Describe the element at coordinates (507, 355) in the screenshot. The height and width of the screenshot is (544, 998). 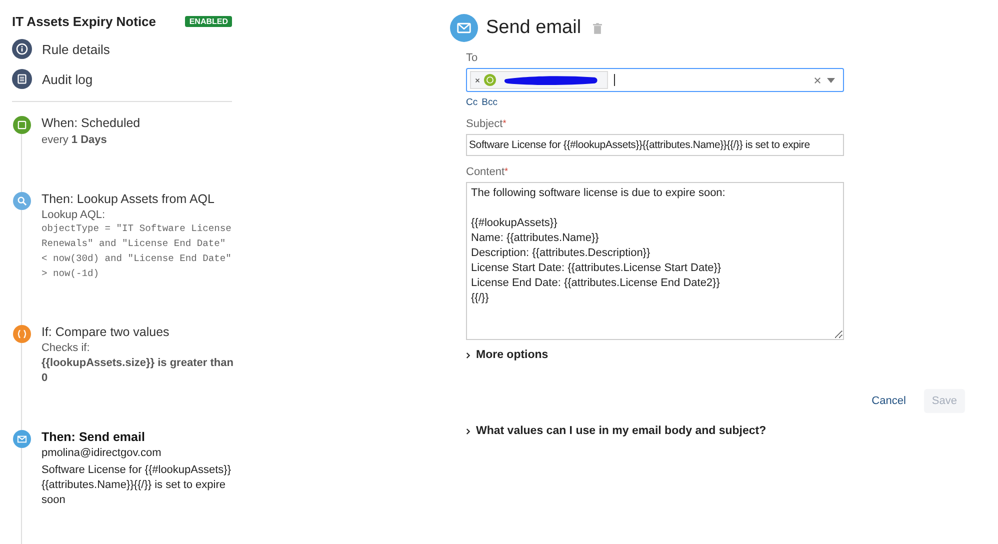
I see `more-options-toggle: More options` at that location.